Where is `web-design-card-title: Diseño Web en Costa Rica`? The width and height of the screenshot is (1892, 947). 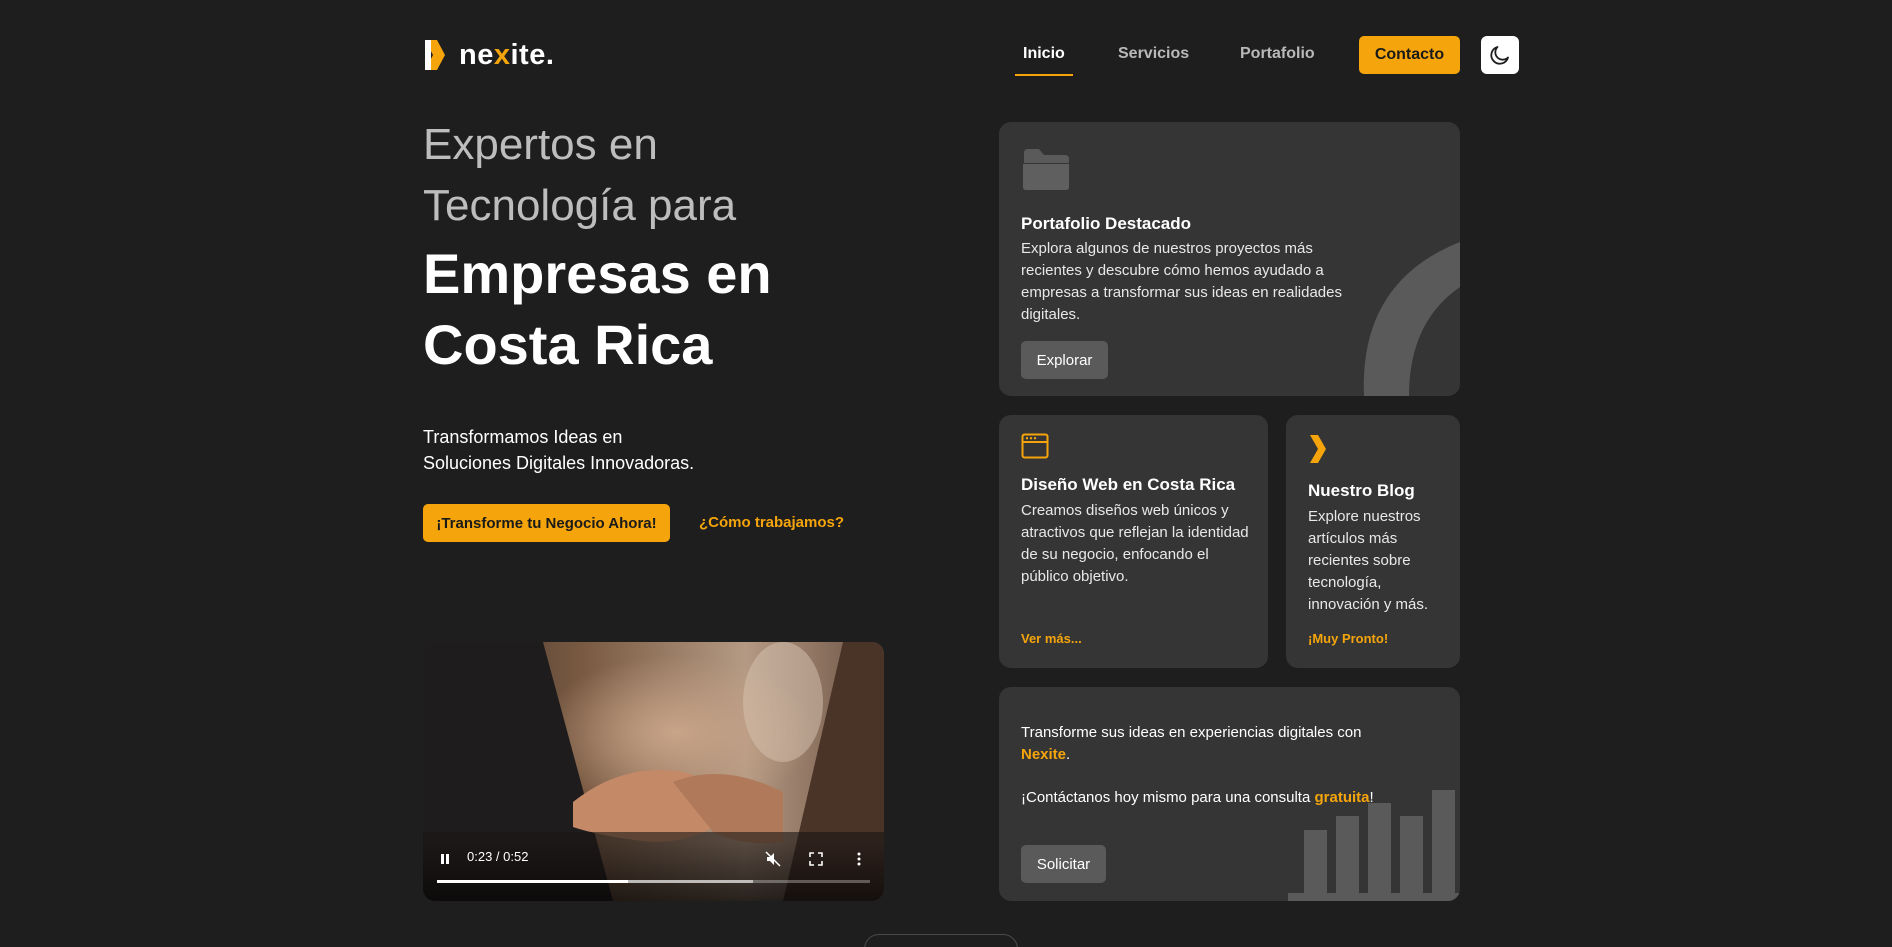 web-design-card-title: Diseño Web en Costa Rica is located at coordinates (1128, 484).